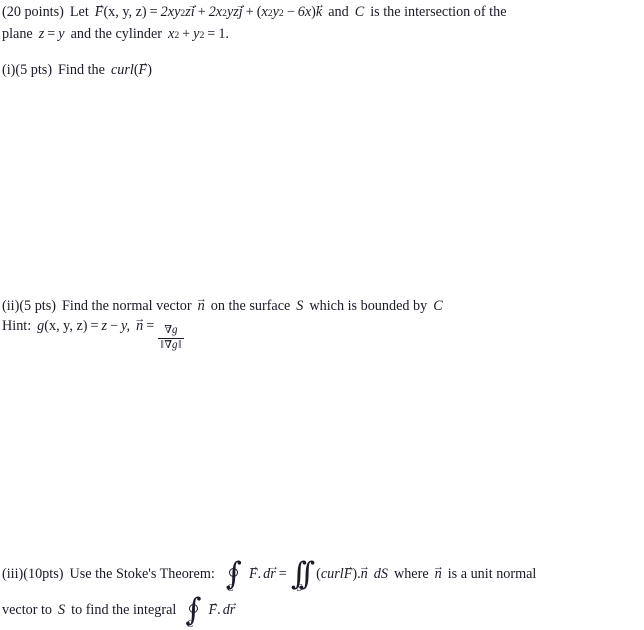 This screenshot has width=644, height=630. Describe the element at coordinates (79, 12) in the screenshot. I see `lead-in-text: Let` at that location.